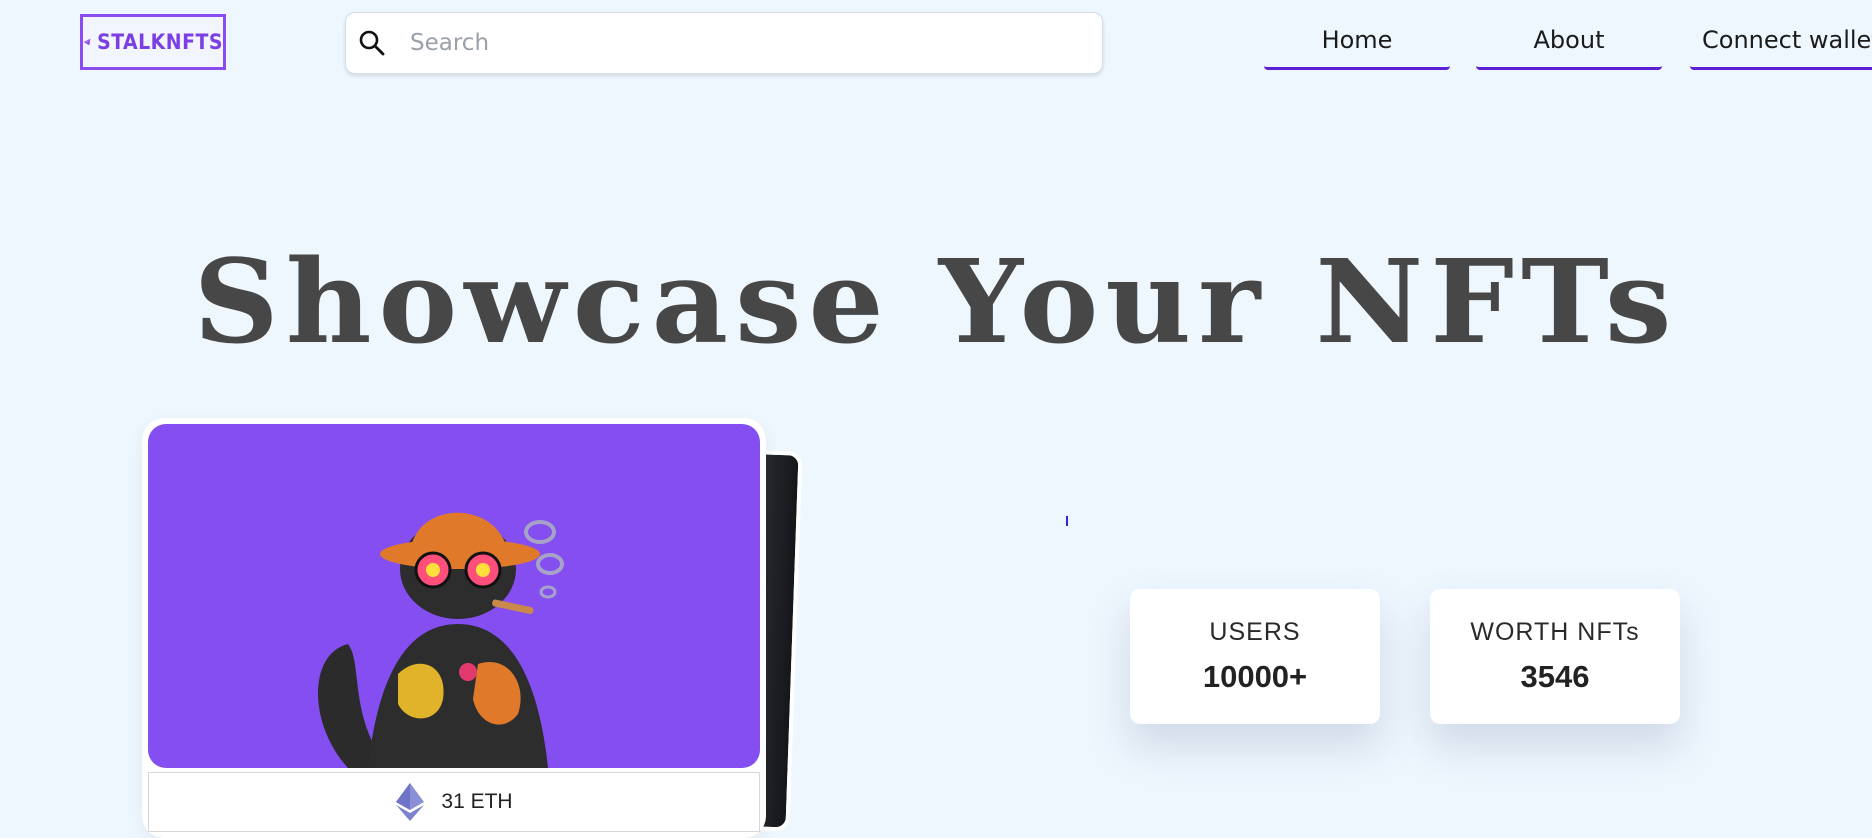  What do you see at coordinates (1255, 656) in the screenshot?
I see `stat-users: USERS 10000+` at bounding box center [1255, 656].